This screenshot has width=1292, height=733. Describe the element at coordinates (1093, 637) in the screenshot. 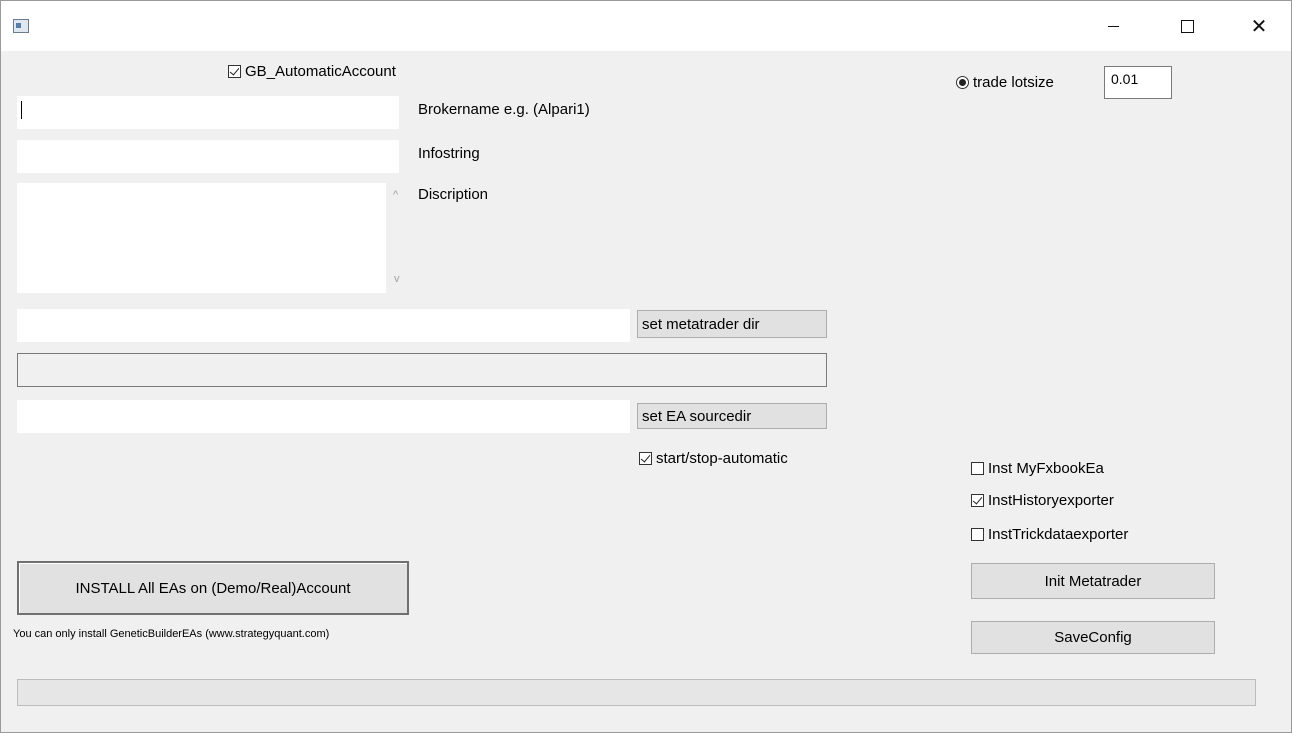

I see `save-config-button: SaveConfig` at that location.